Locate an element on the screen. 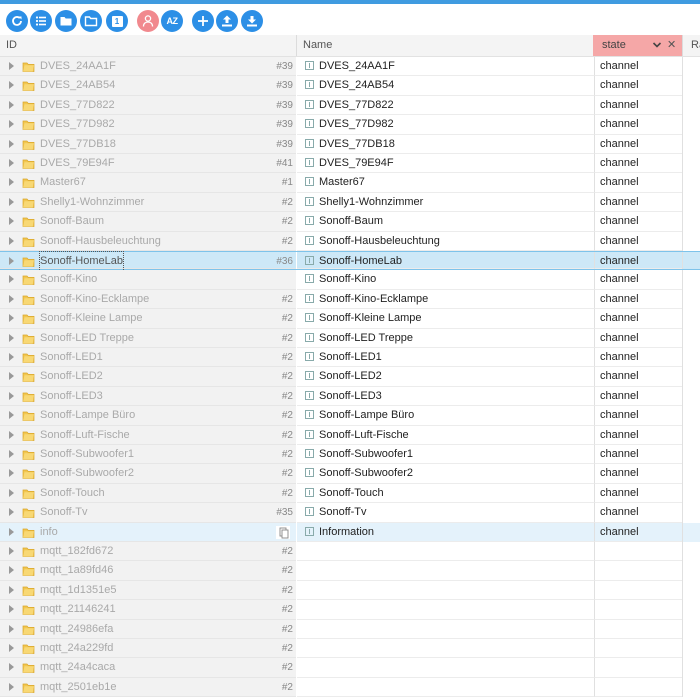 The height and width of the screenshot is (697, 700). id-cell: mqtt_24986efa #2 is located at coordinates (148, 629).